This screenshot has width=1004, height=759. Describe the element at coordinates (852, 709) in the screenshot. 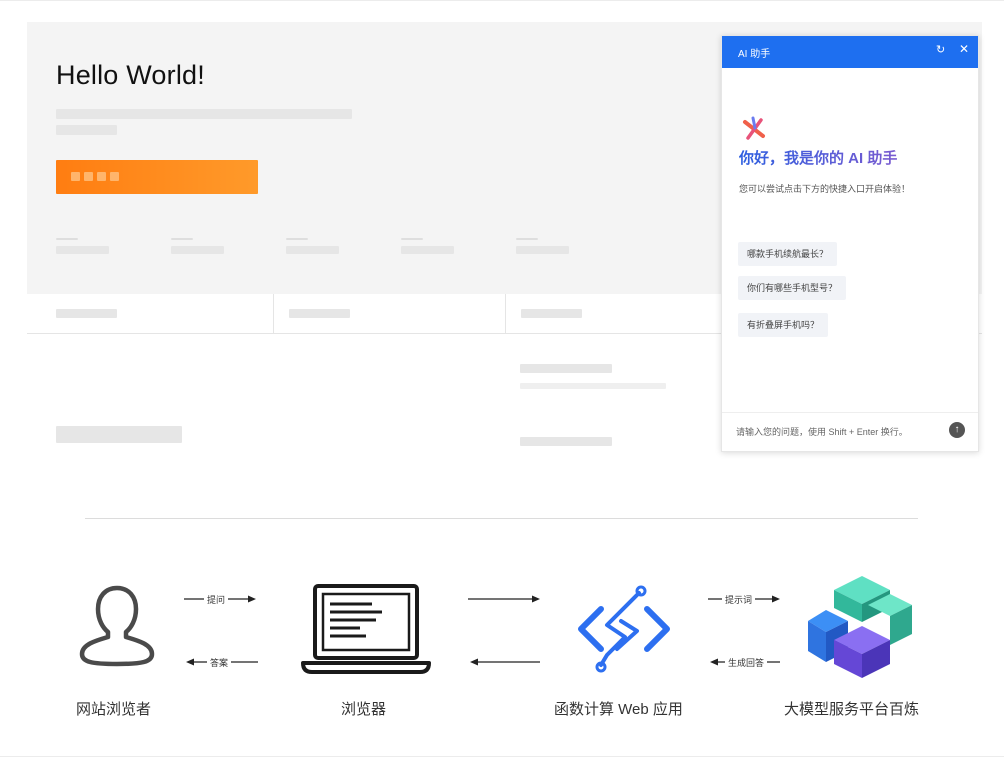

I see `node-label-bailian: 大模型服务平台百炼` at that location.